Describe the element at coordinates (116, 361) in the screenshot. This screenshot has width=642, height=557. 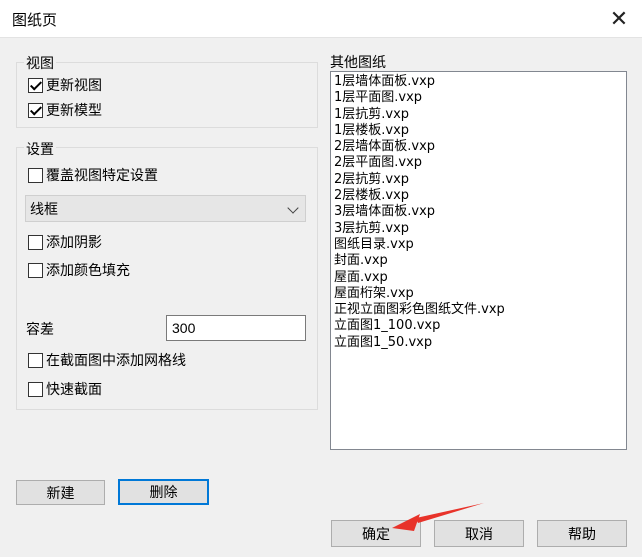
I see `add-grid-lines-label: 在截面图中添加网格线` at that location.